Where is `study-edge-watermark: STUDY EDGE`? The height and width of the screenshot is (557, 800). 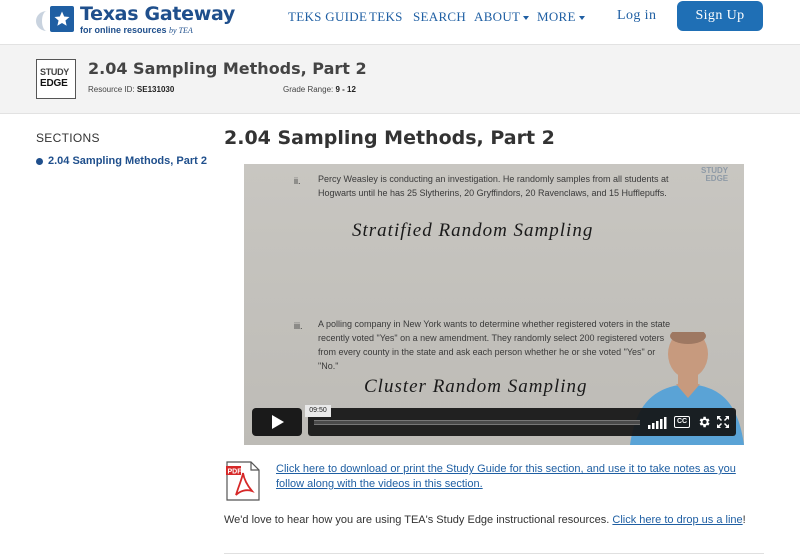
study-edge-watermark: STUDY EDGE is located at coordinates (715, 174).